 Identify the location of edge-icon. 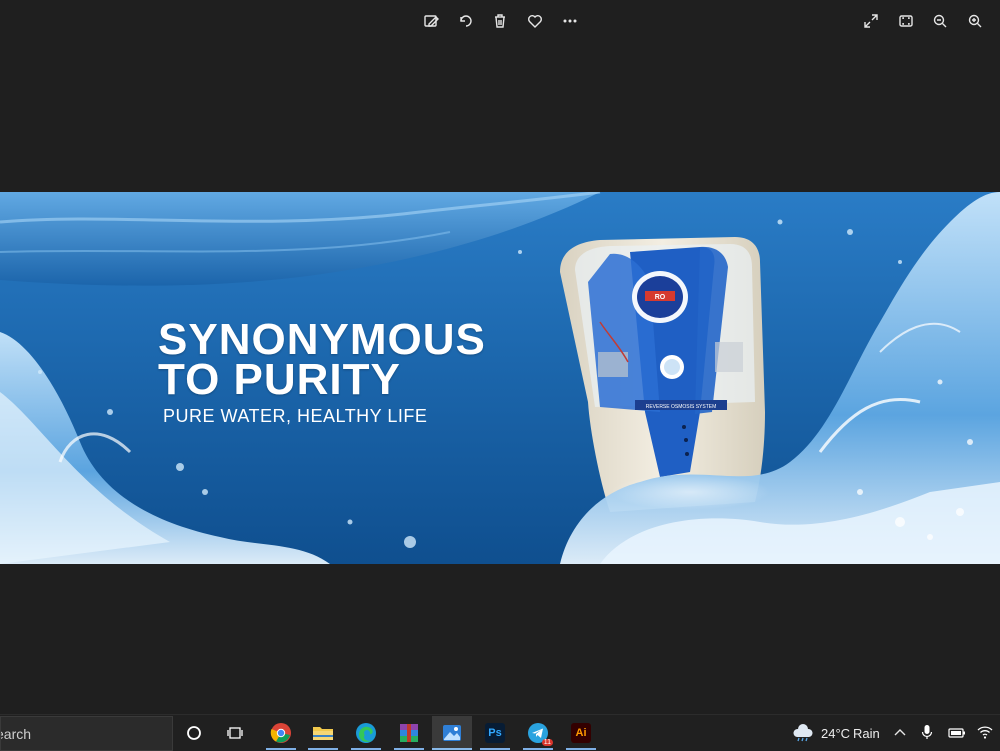
(366, 733).